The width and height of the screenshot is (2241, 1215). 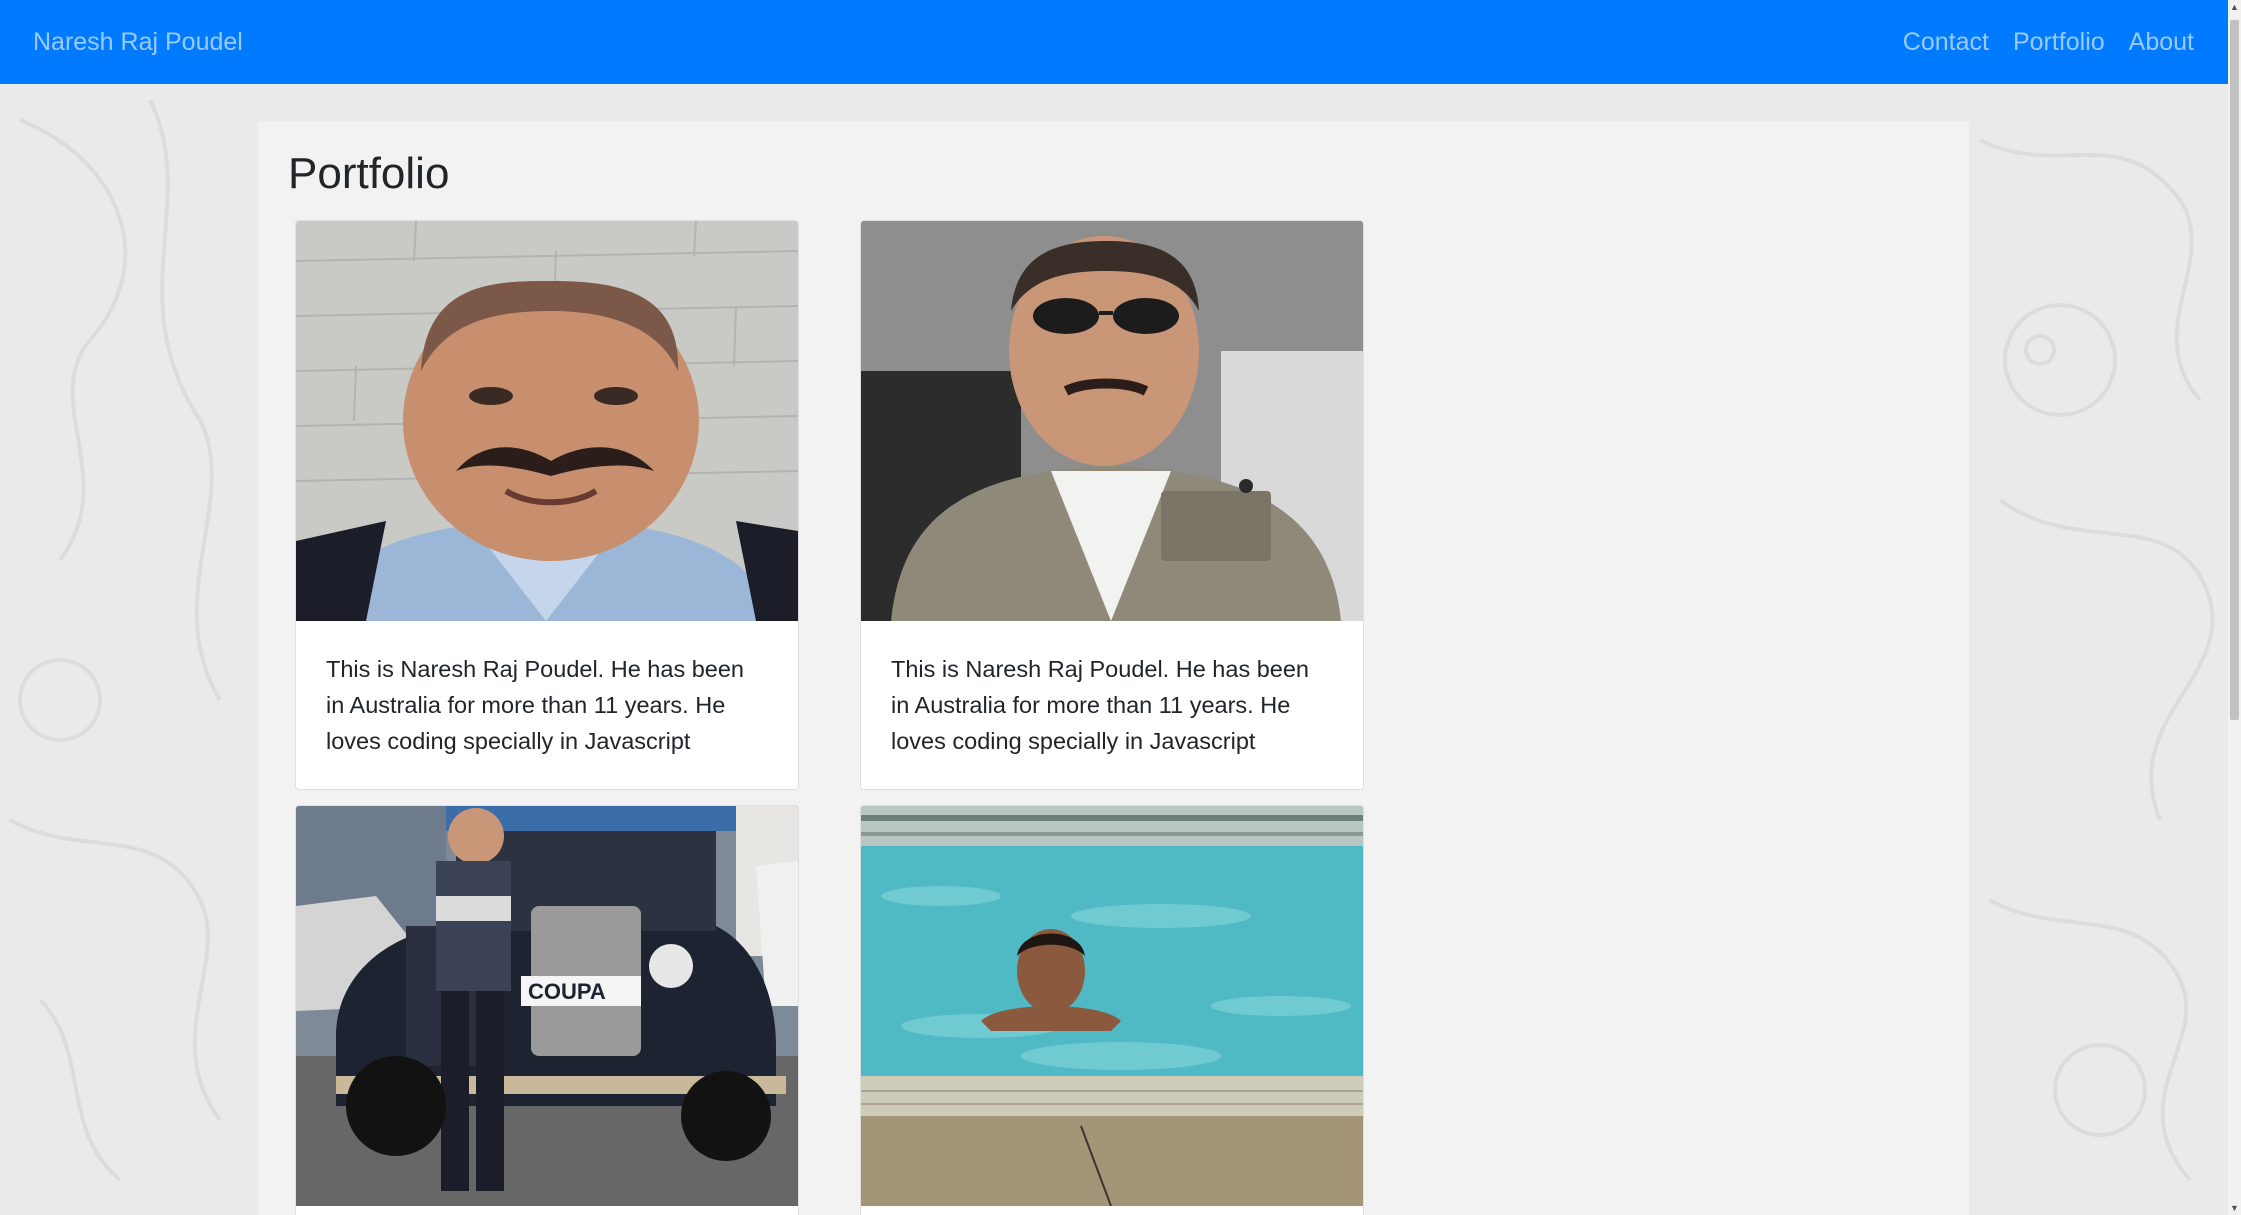 What do you see at coordinates (2234, 370) in the screenshot?
I see `scroll-thumb` at bounding box center [2234, 370].